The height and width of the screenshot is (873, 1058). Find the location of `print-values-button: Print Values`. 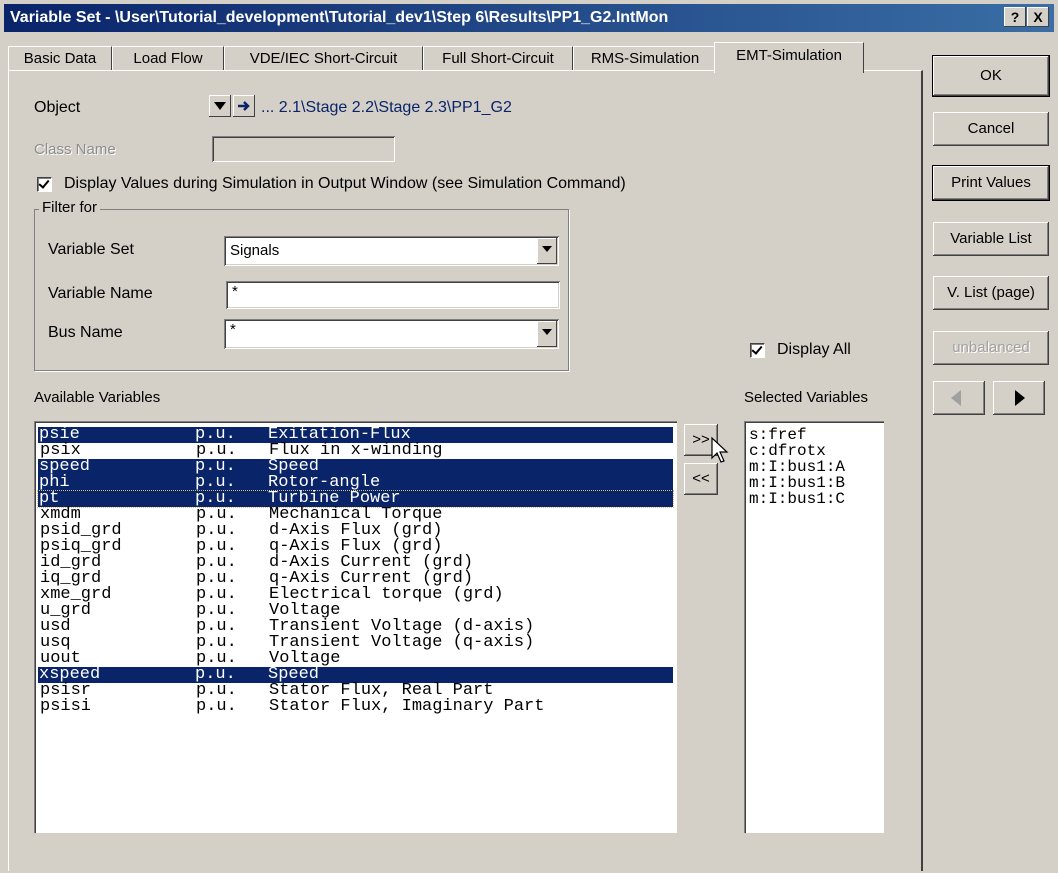

print-values-button: Print Values is located at coordinates (991, 183).